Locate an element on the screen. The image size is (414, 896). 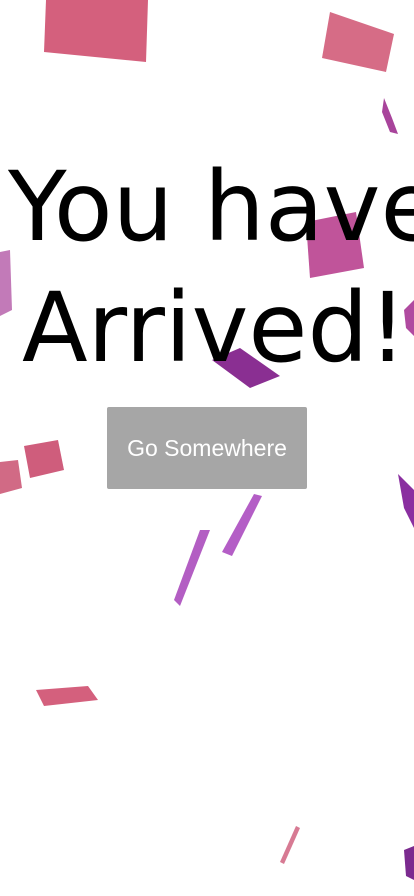
go-somewhere-button: Go Somewhere is located at coordinates (207, 448).